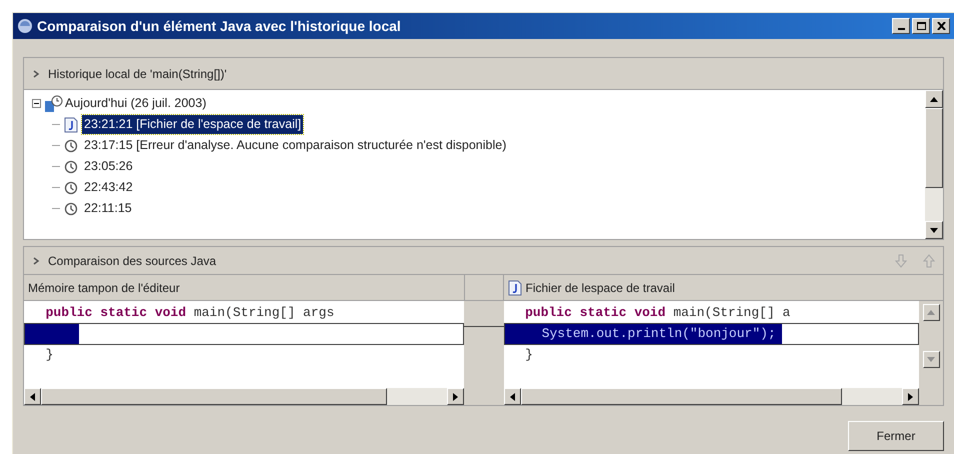 This screenshot has height=454, width=954. What do you see at coordinates (295, 145) in the screenshot?
I see `history-entry: 23:17:15 [Erreur d'analyse. Aucune comparaison structurée n'est disponible)` at bounding box center [295, 145].